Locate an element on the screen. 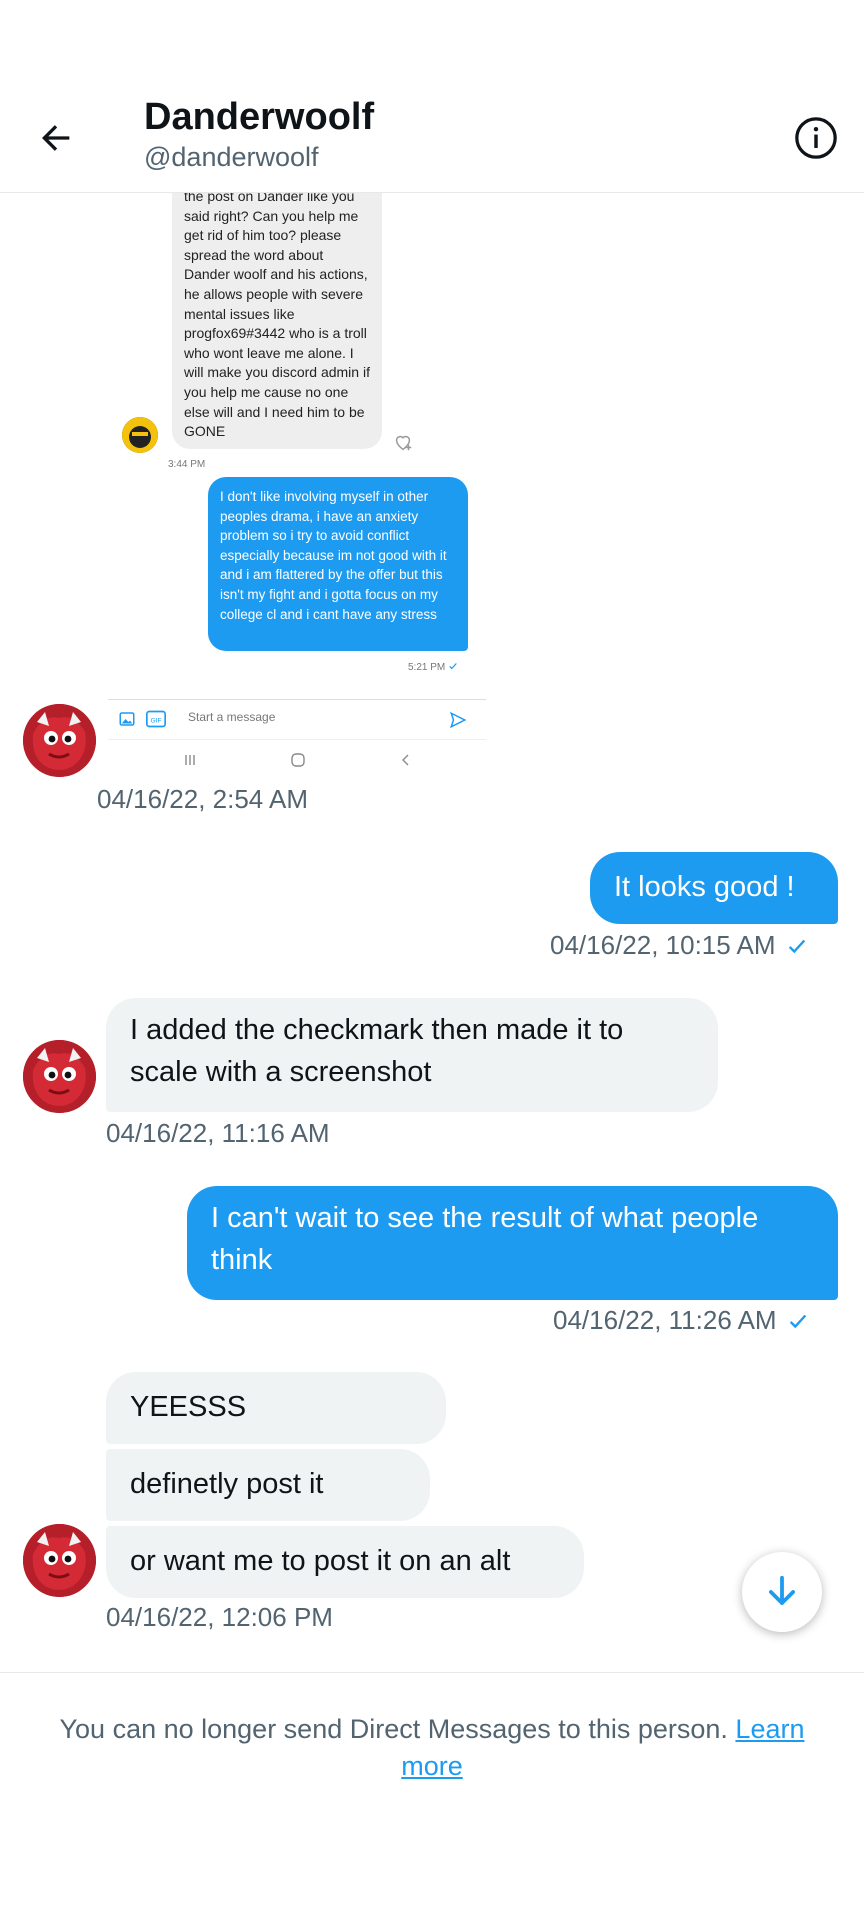  scroll-to-bottom-button is located at coordinates (782, 1592).